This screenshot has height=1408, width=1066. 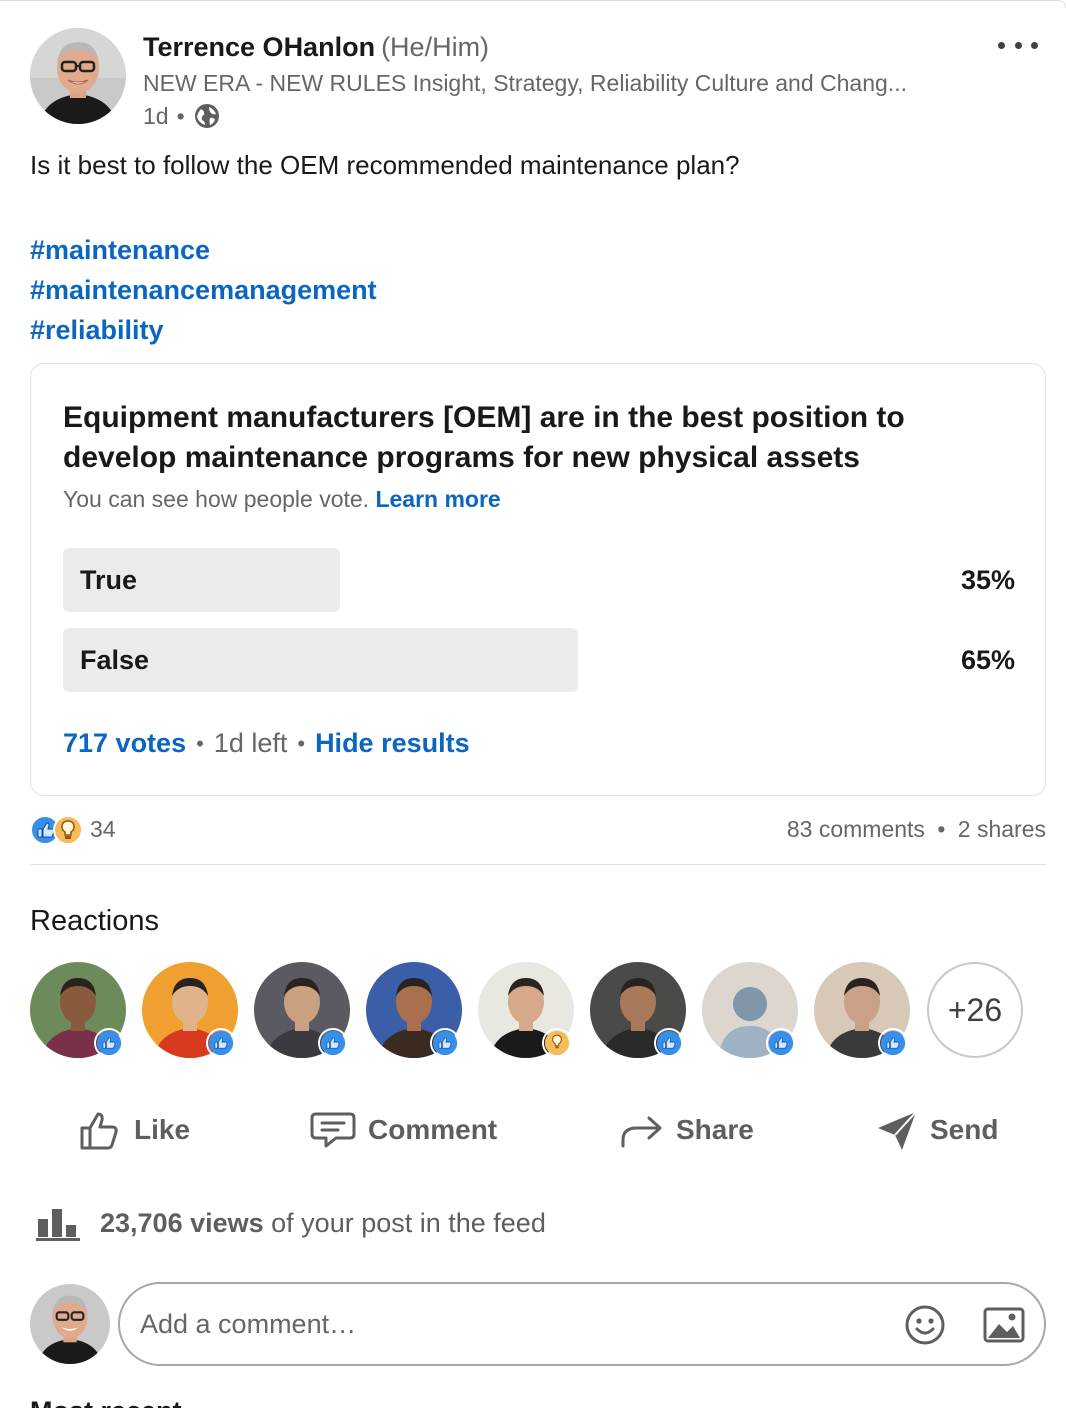 I want to click on comment-input, so click(x=500, y=1324).